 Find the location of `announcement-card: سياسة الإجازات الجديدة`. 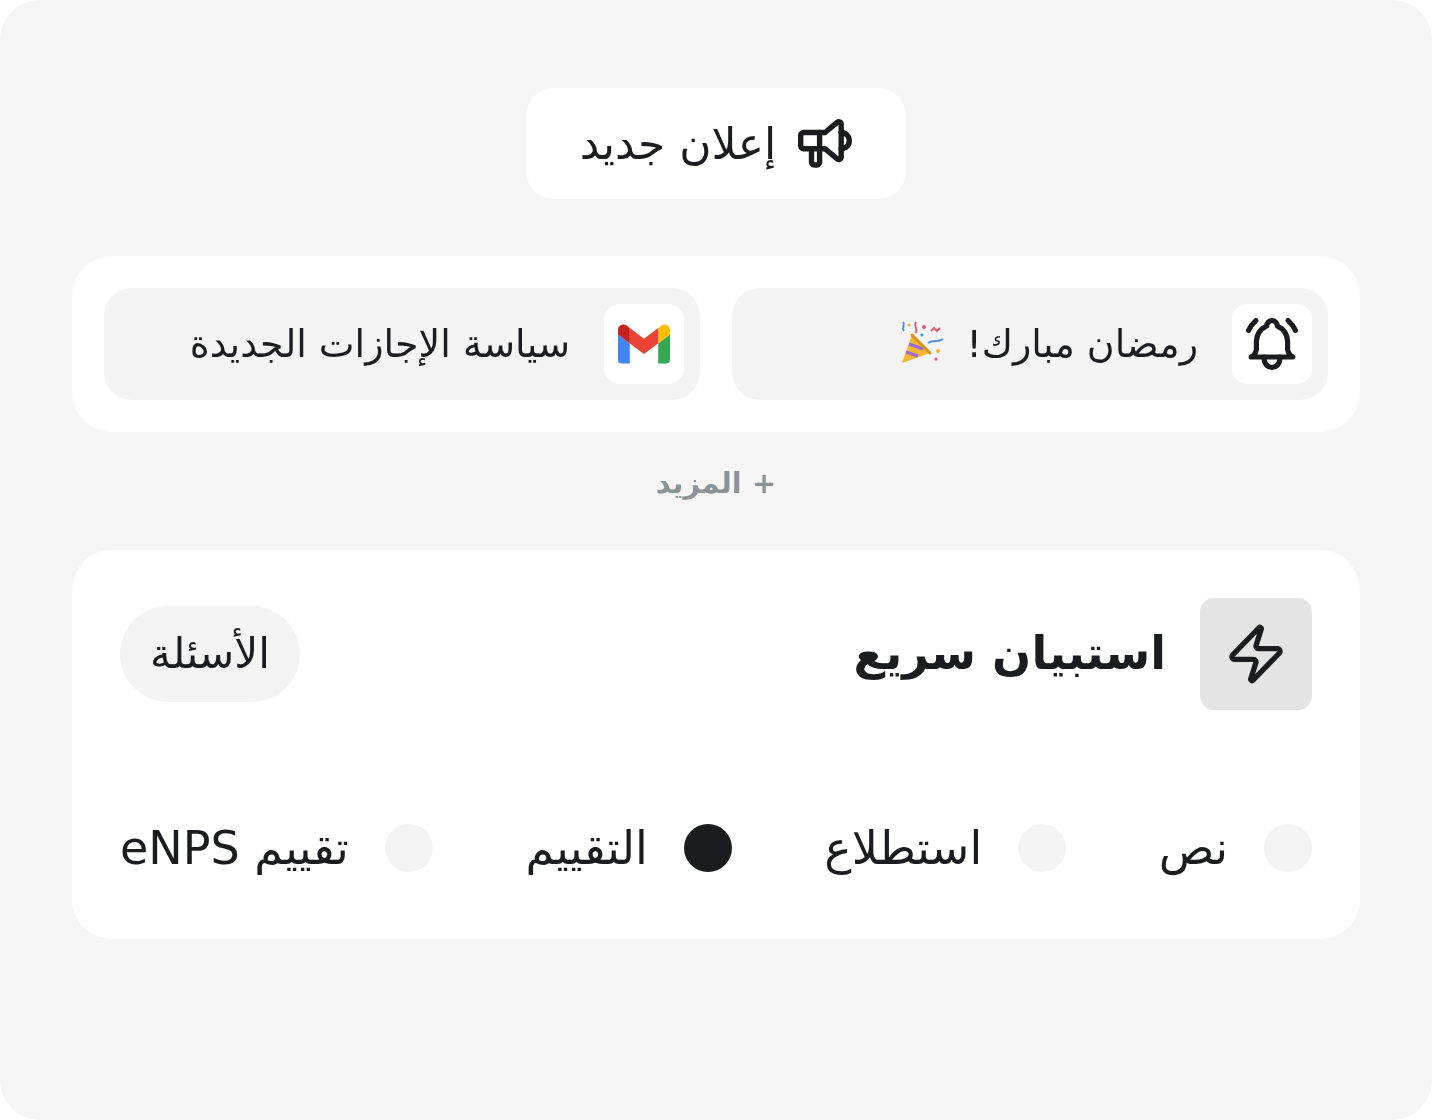

announcement-card: سياسة الإجازات الجديدة is located at coordinates (402, 344).